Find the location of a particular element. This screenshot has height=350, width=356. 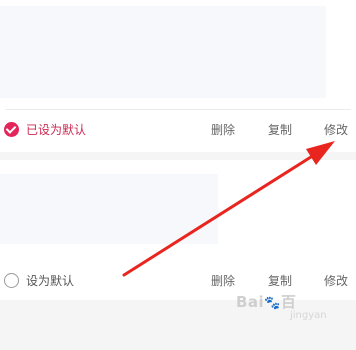

checked-circle-icon is located at coordinates (11, 129).